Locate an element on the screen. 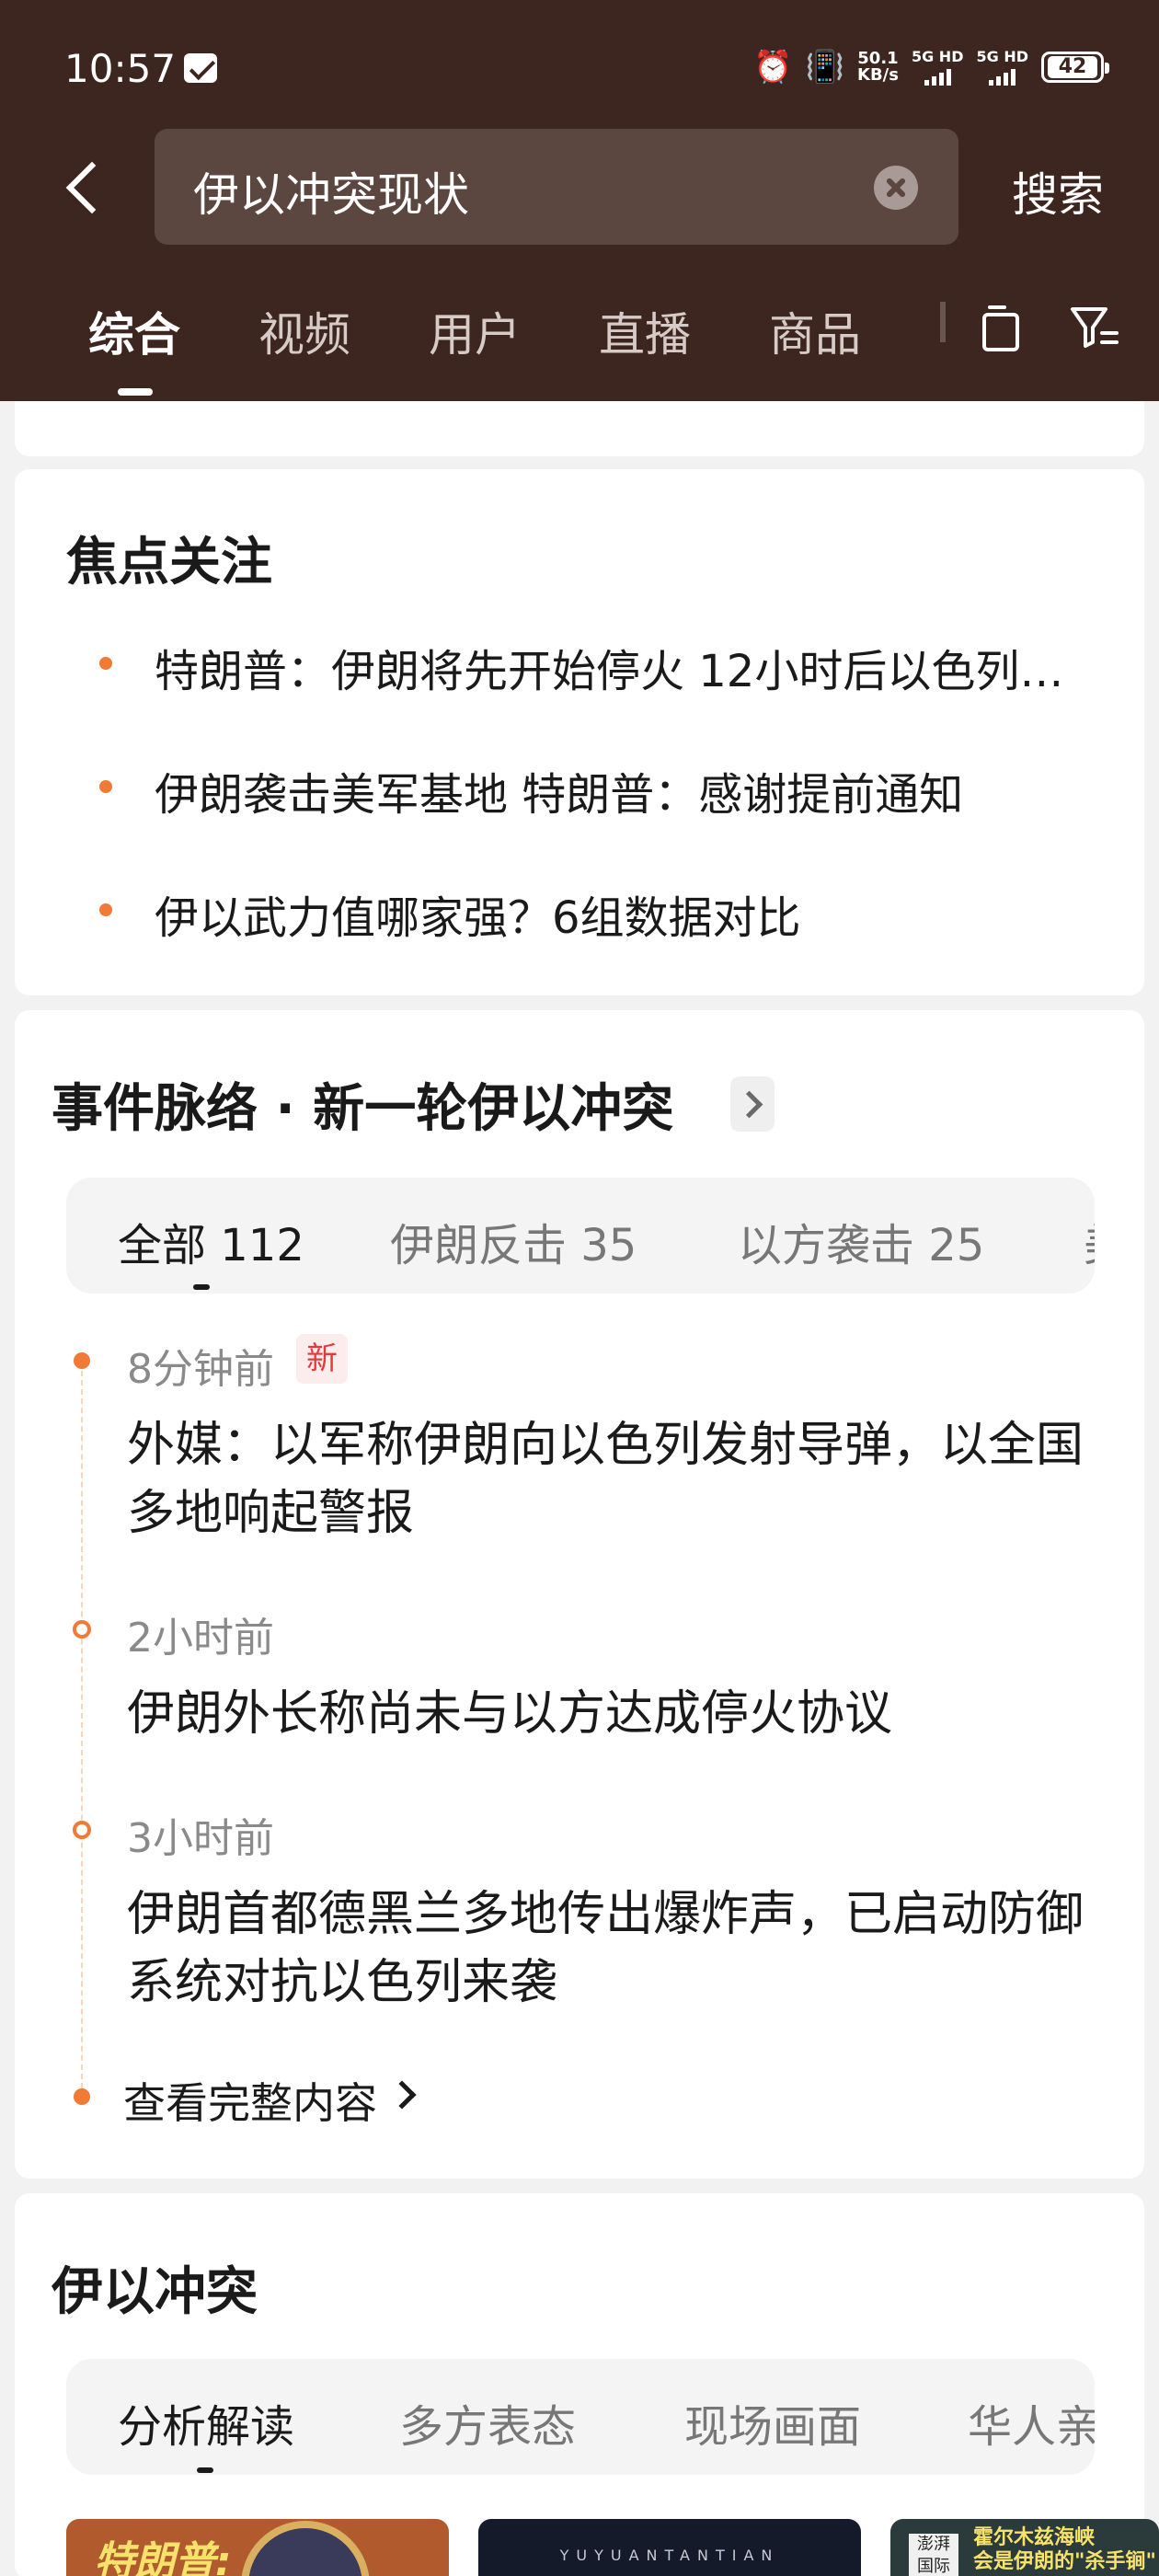 The image size is (1159, 2576). clear-icon is located at coordinates (896, 188).